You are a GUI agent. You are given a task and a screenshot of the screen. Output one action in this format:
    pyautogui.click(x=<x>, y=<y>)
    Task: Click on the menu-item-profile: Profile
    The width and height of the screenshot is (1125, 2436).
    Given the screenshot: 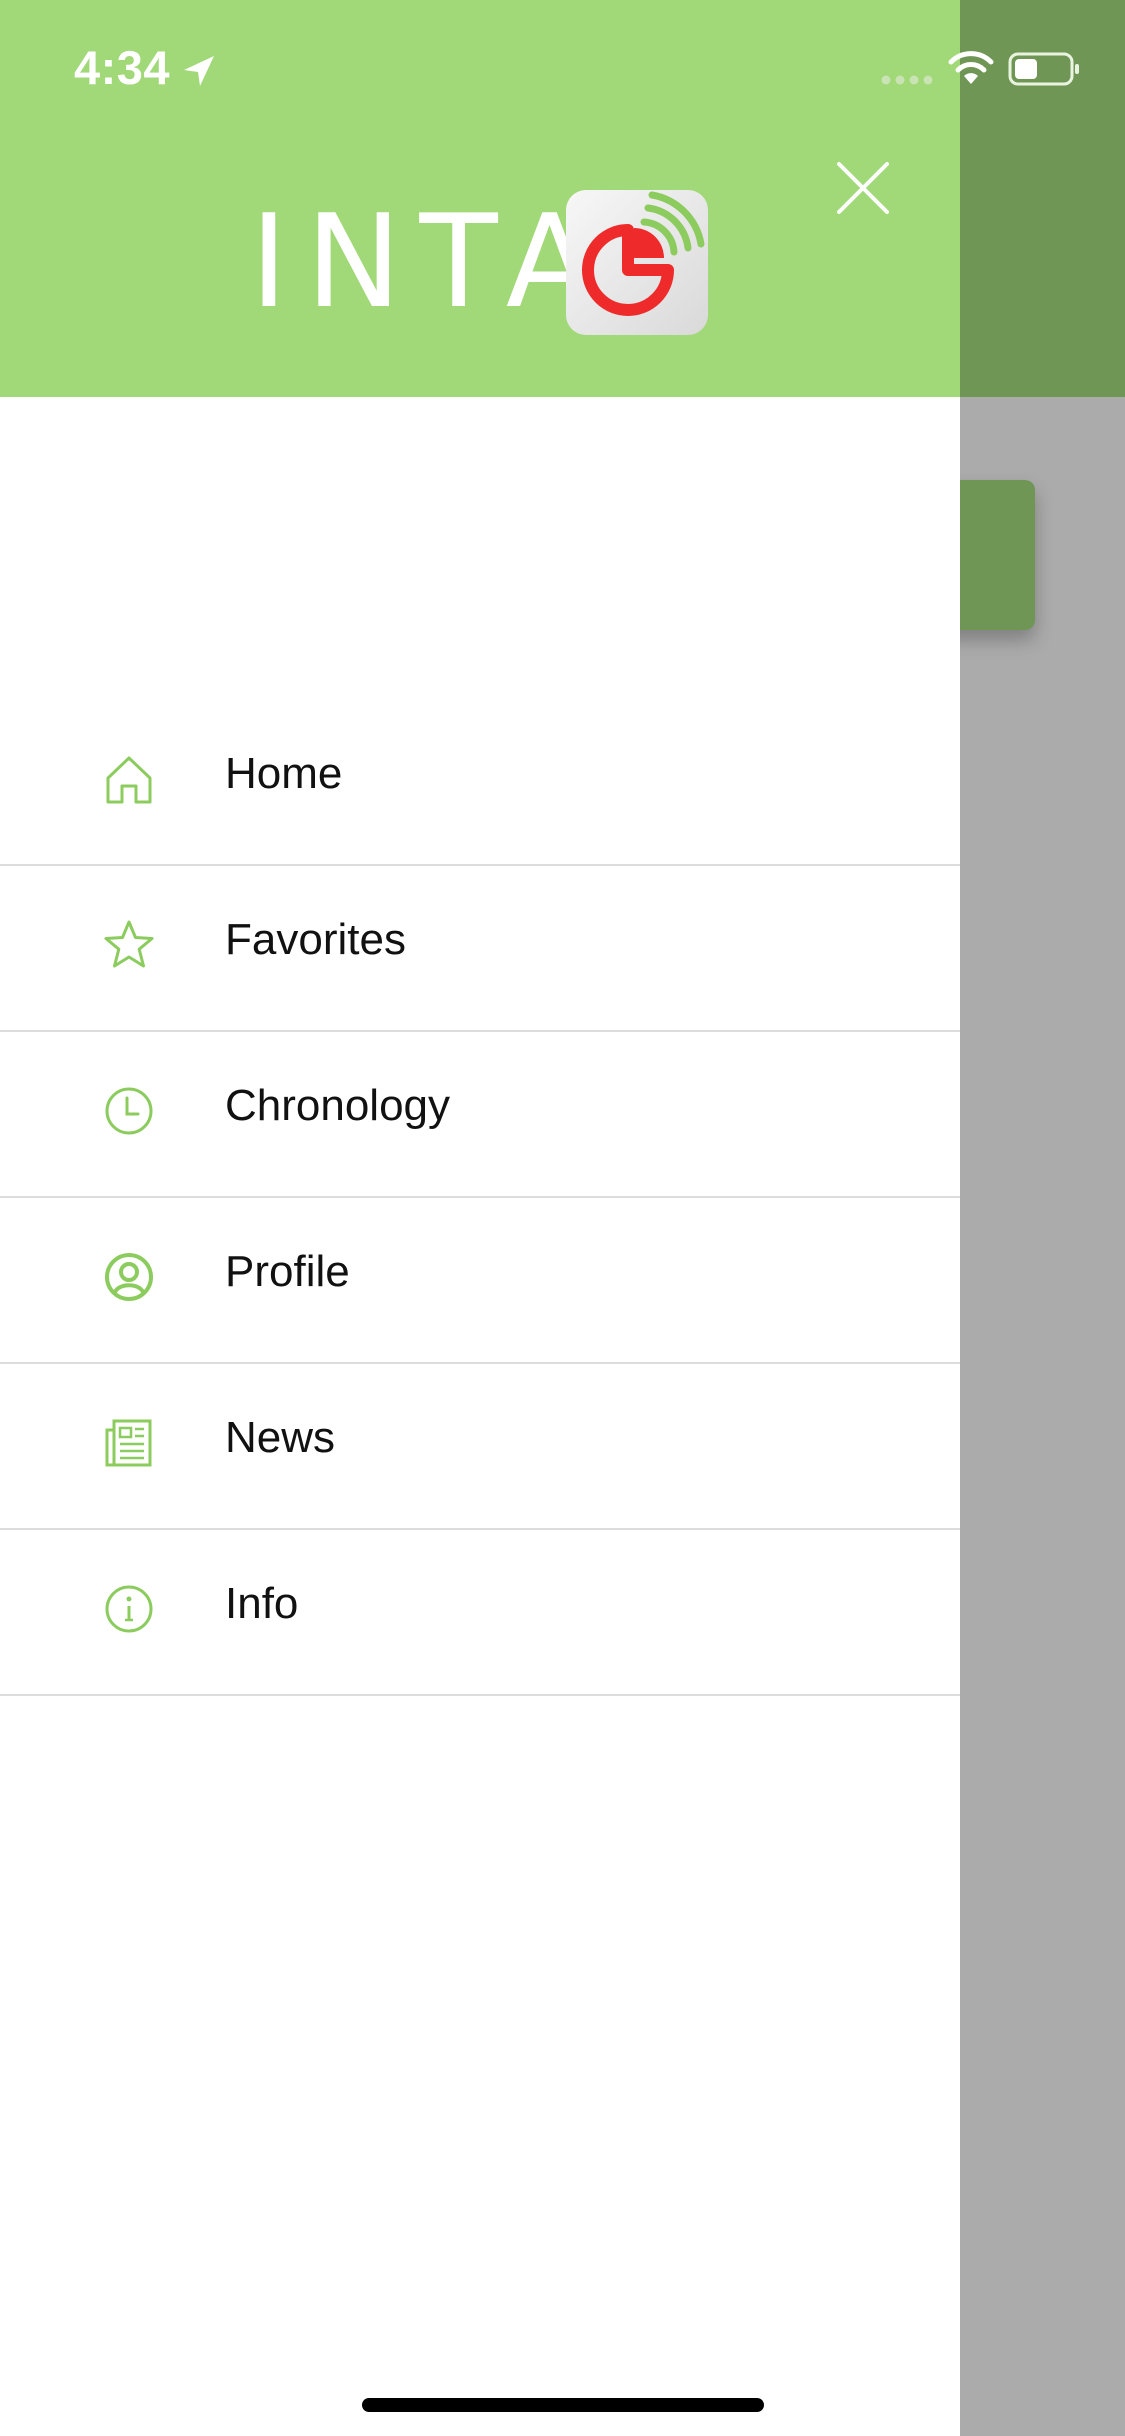 What is the action you would take?
    pyautogui.click(x=480, y=1281)
    